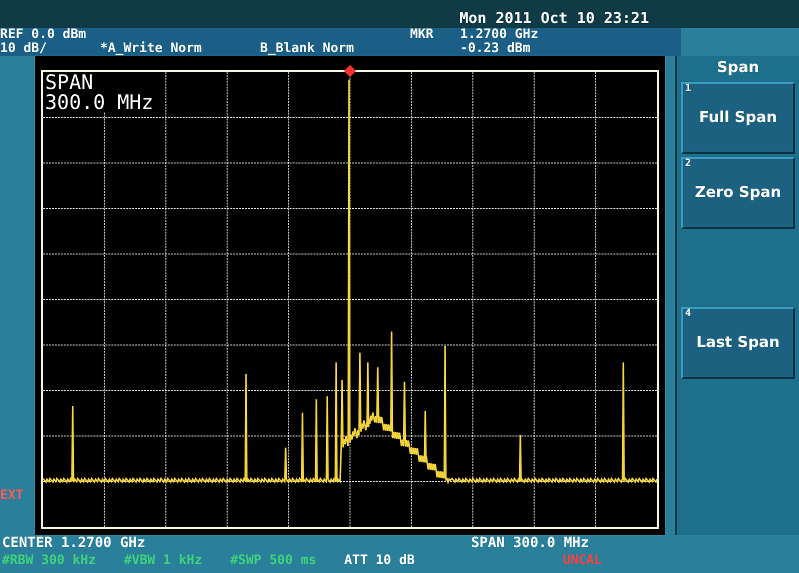 This screenshot has width=799, height=573. I want to click on center-frequency: CENTER 1.2700 GHz, so click(74, 543).